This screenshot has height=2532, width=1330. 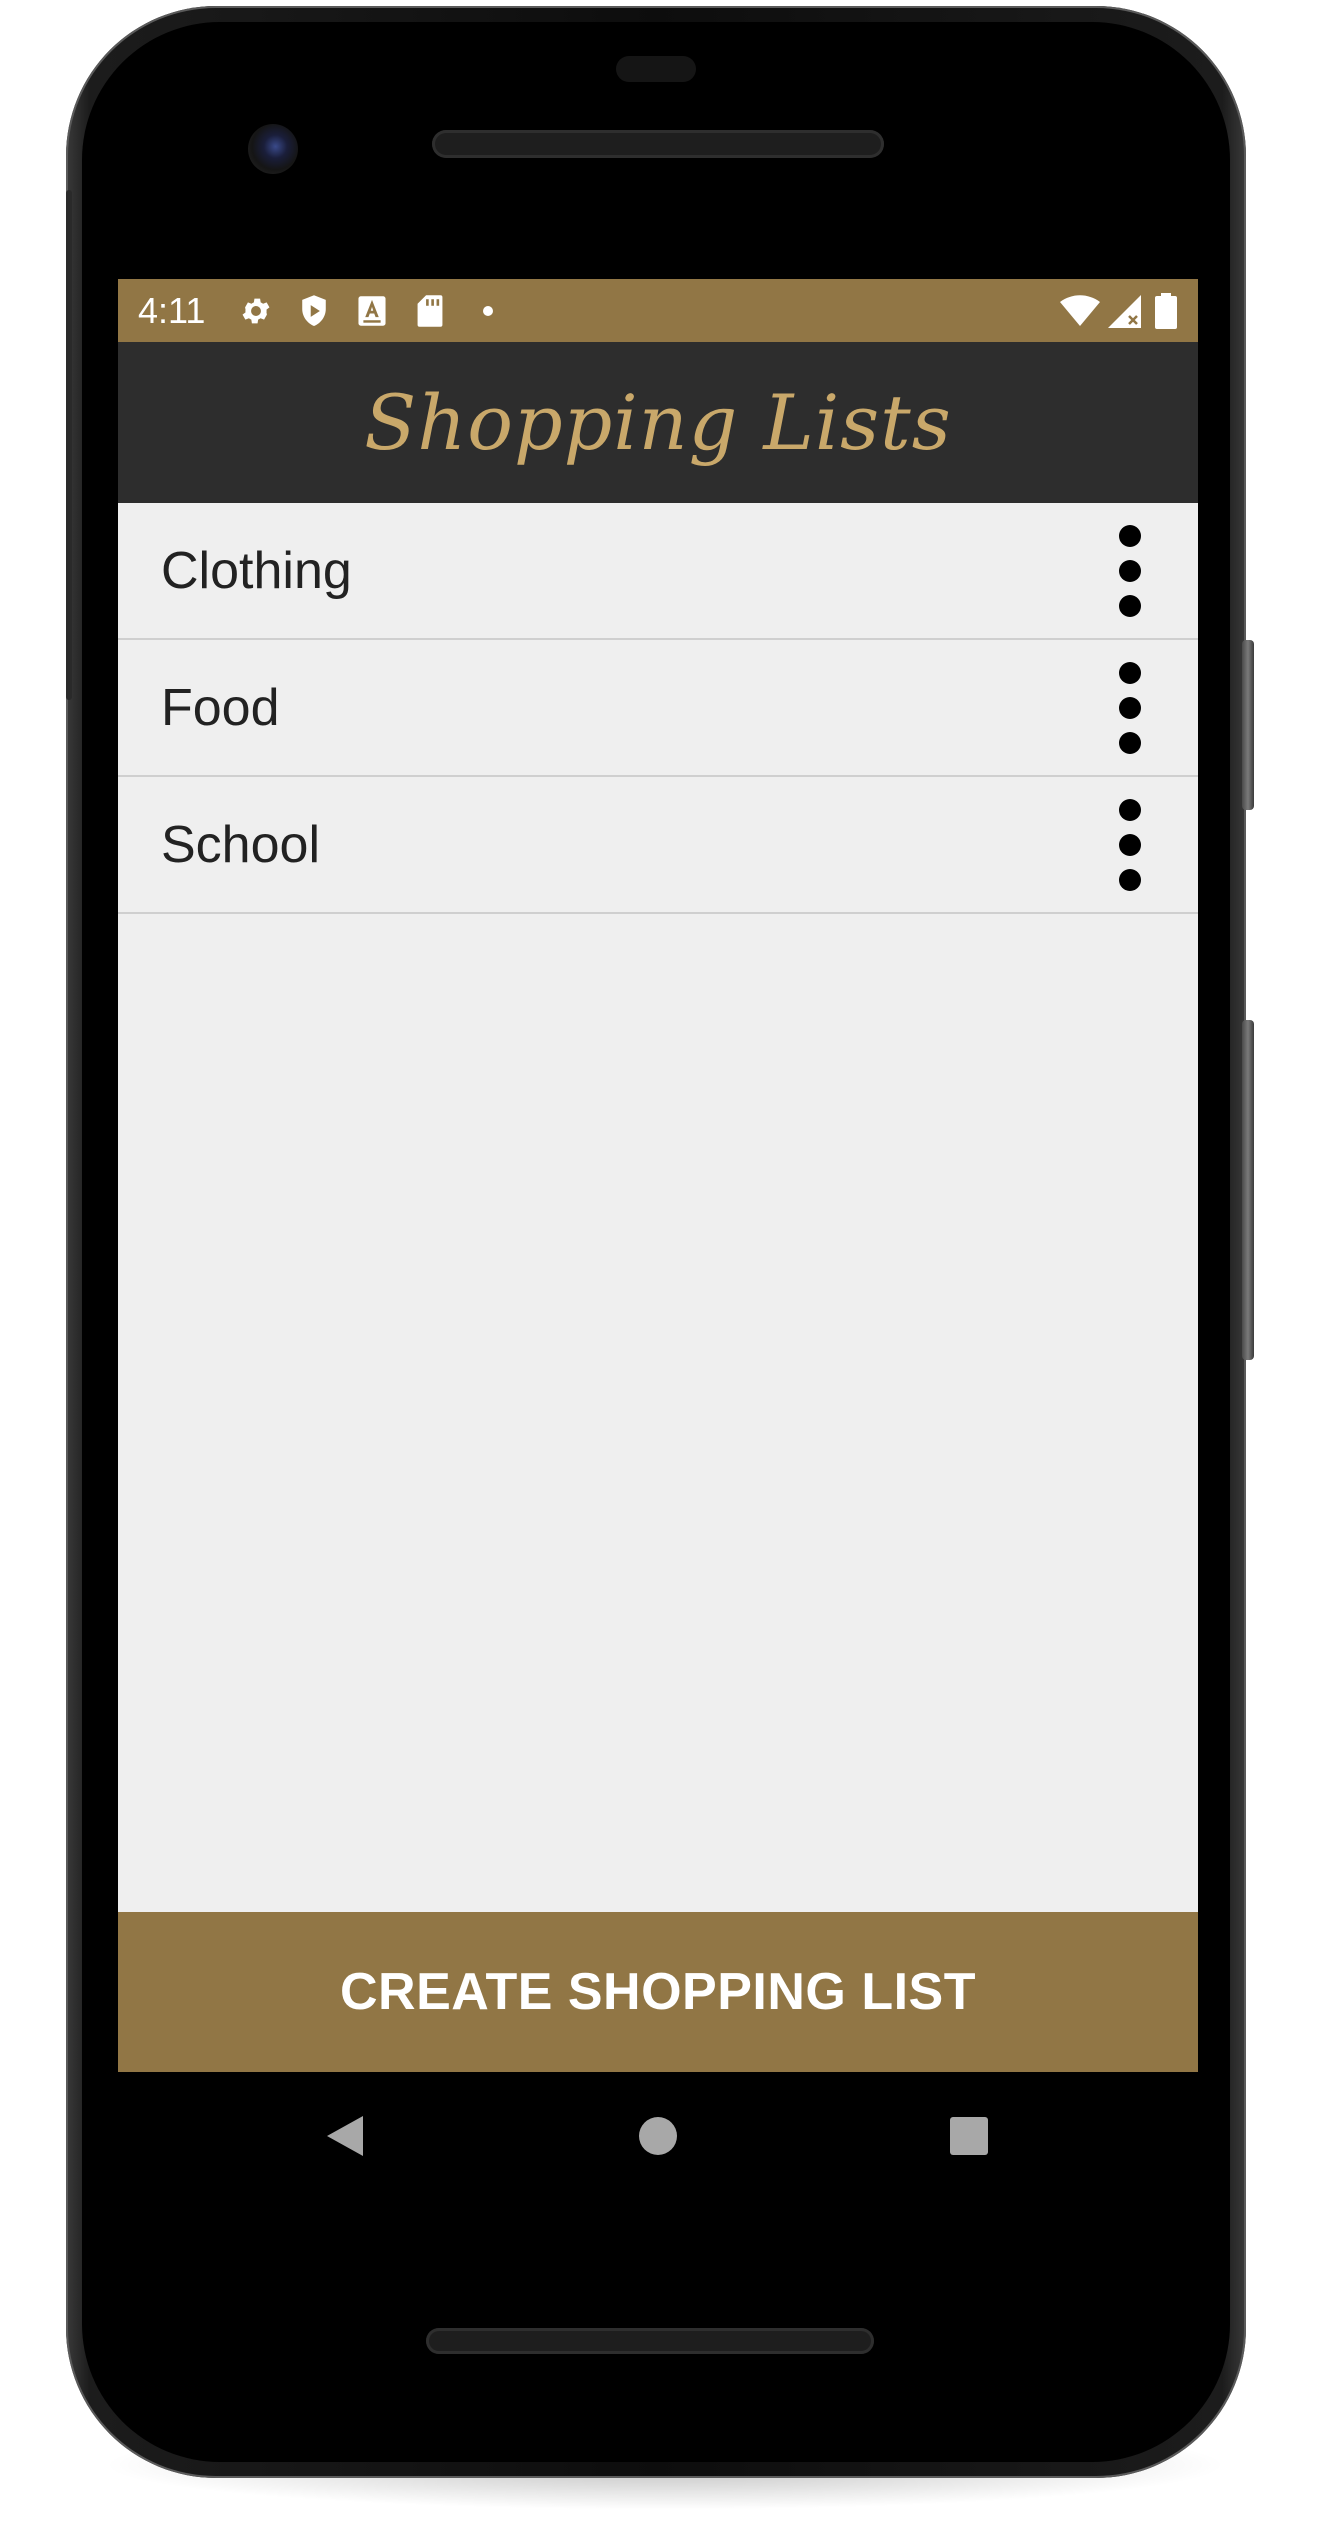 I want to click on shopping-list-list: Clothing Food School, so click(x=658, y=708).